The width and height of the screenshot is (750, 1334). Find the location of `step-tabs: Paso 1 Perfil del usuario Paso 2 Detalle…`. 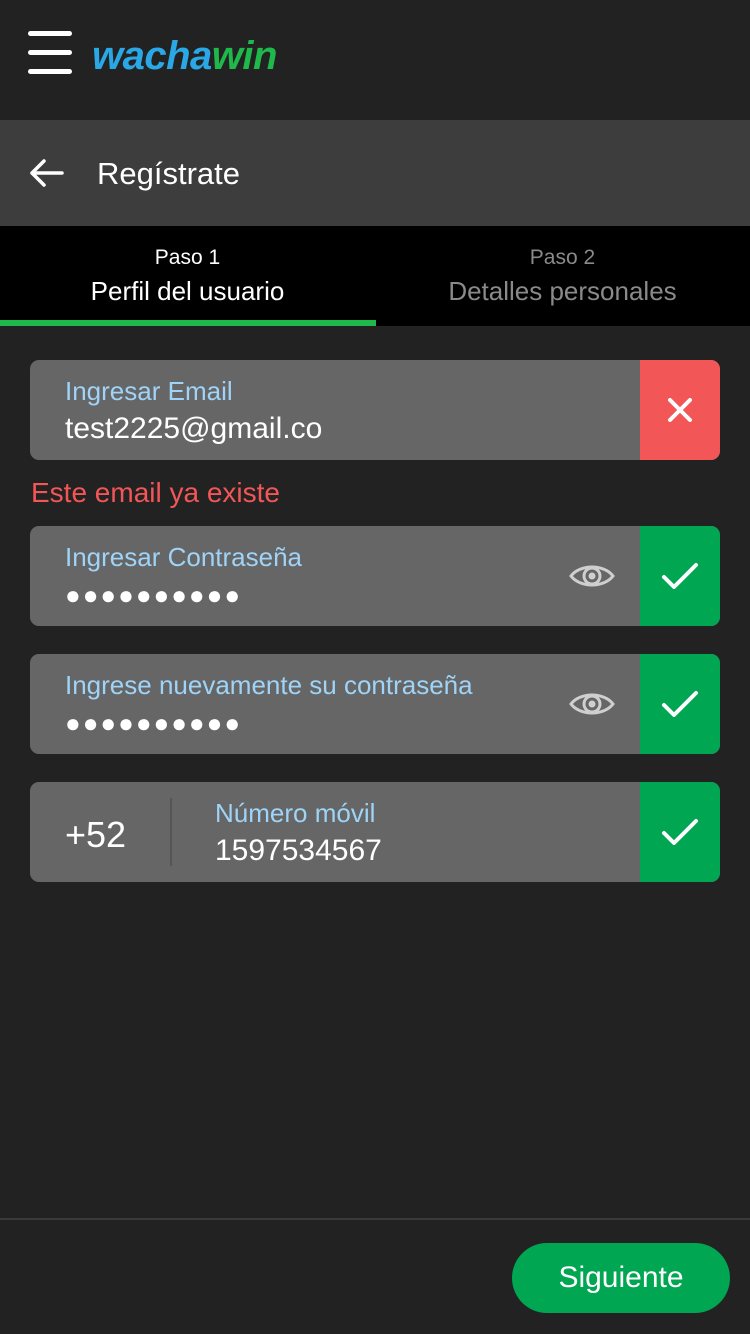

step-tabs: Paso 1 Perfil del usuario Paso 2 Detalle… is located at coordinates (375, 276).